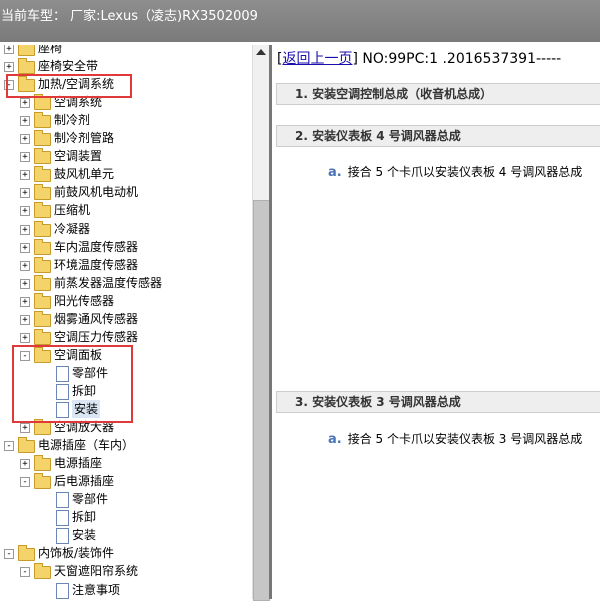  I want to click on tree-node-label: 零部件, so click(90, 499).